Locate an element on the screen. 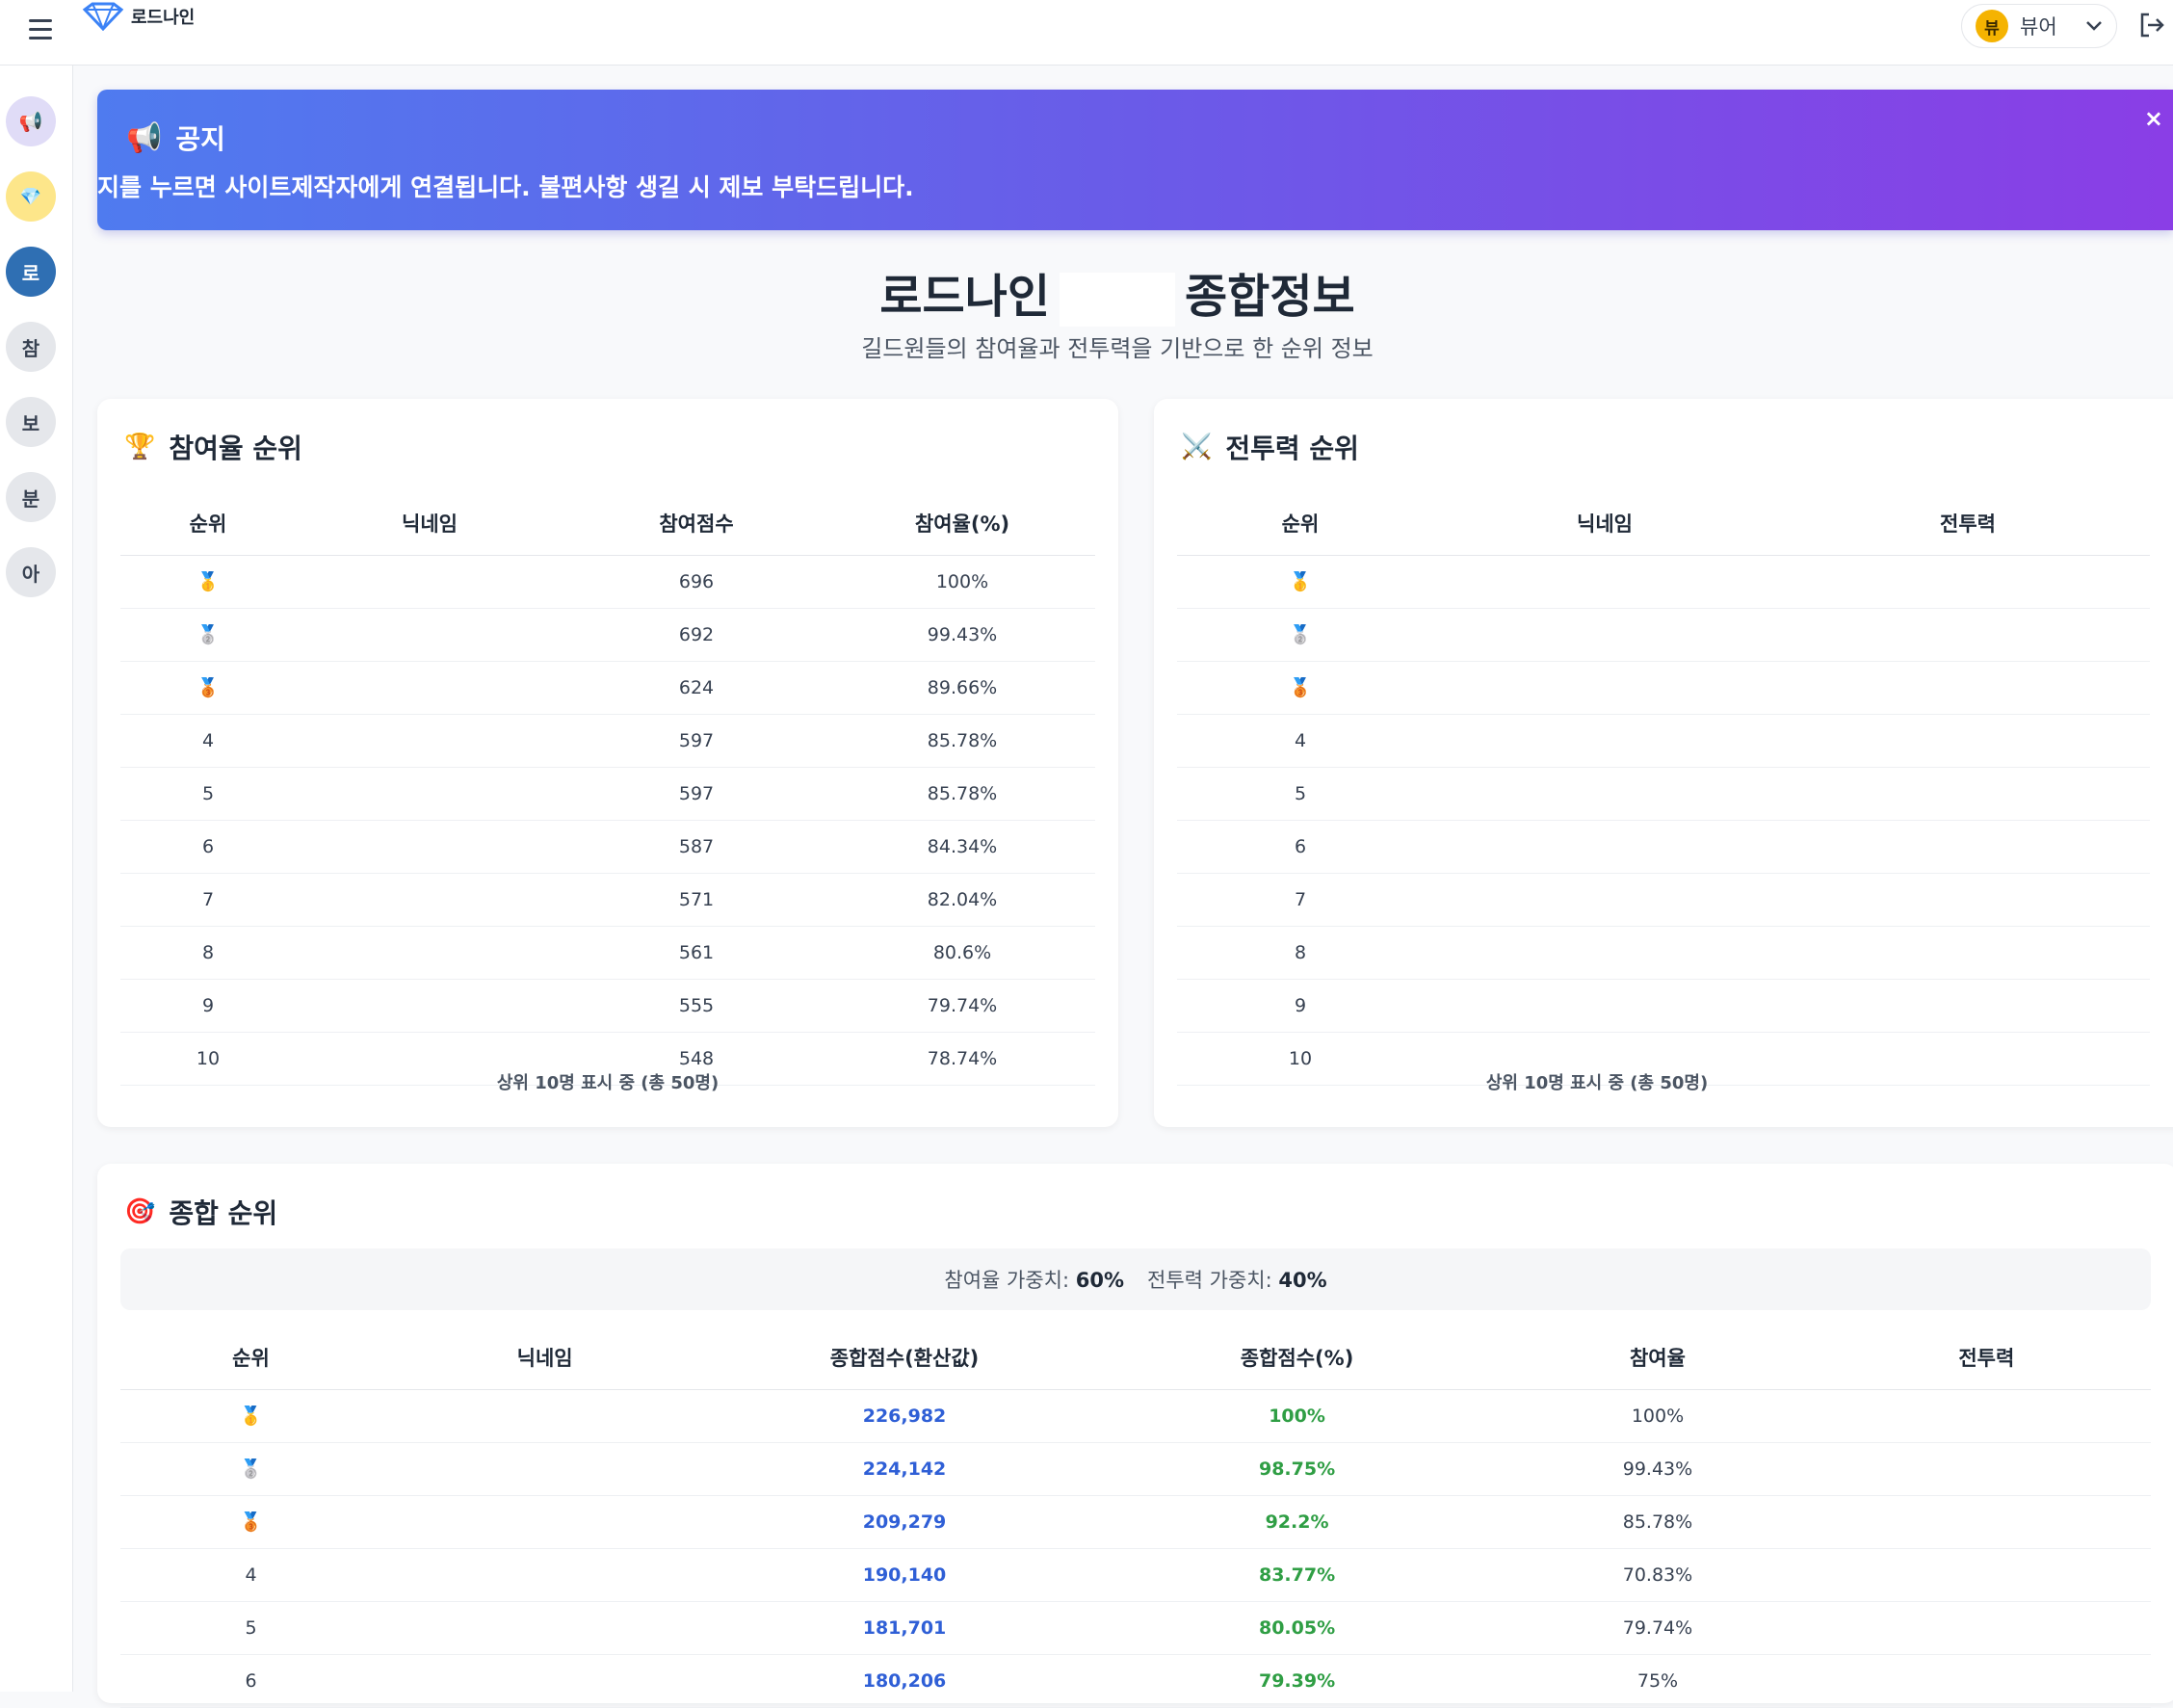 This screenshot has height=1708, width=2173. table-row: 5 181,701 80.05% 79.74% is located at coordinates (1135, 1628).